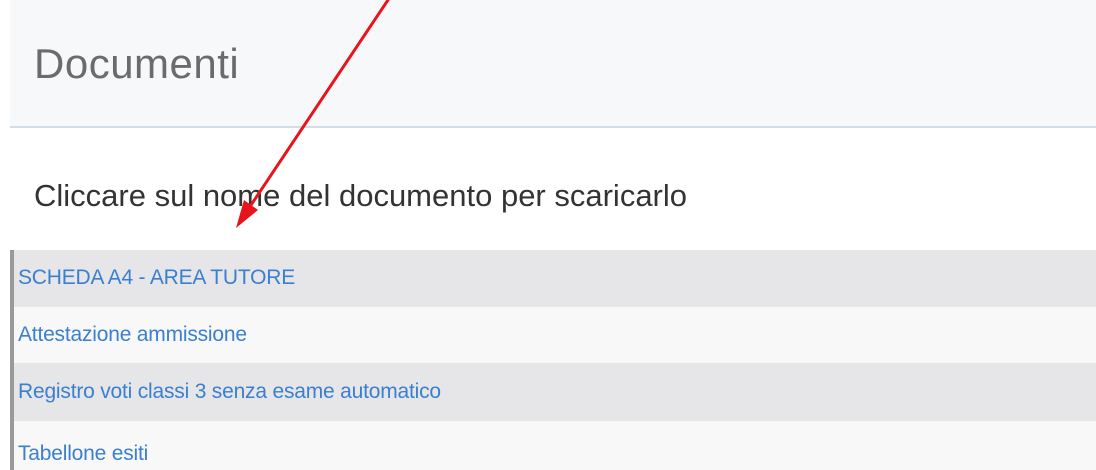 The width and height of the screenshot is (1096, 470). I want to click on document-row: Attestazione ammissione, so click(555, 335).